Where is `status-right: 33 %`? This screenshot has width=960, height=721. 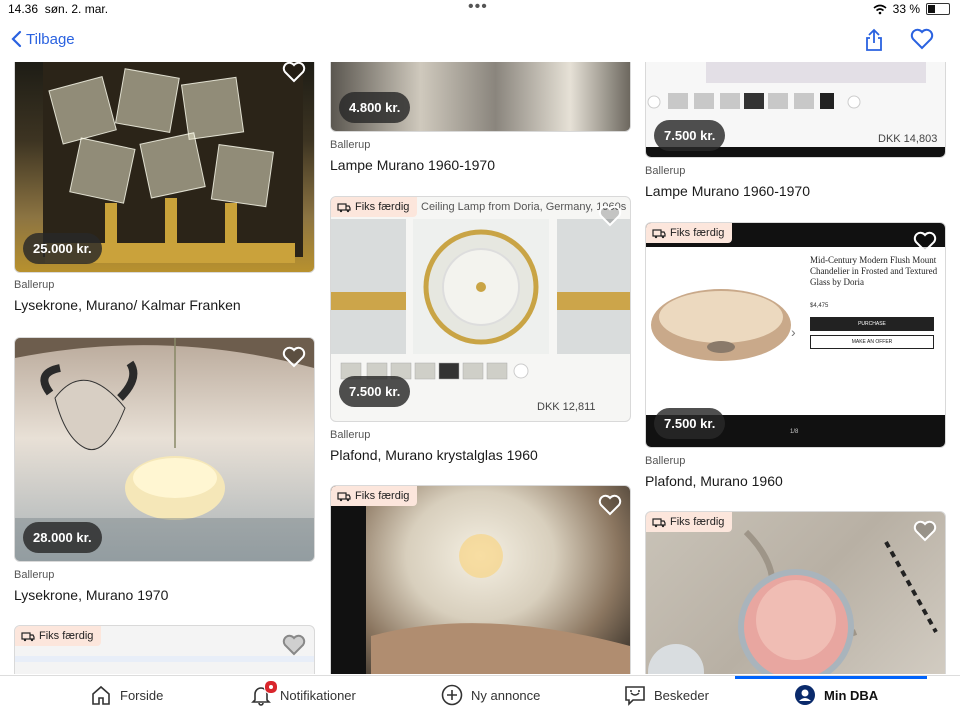 status-right: 33 % is located at coordinates (911, 9).